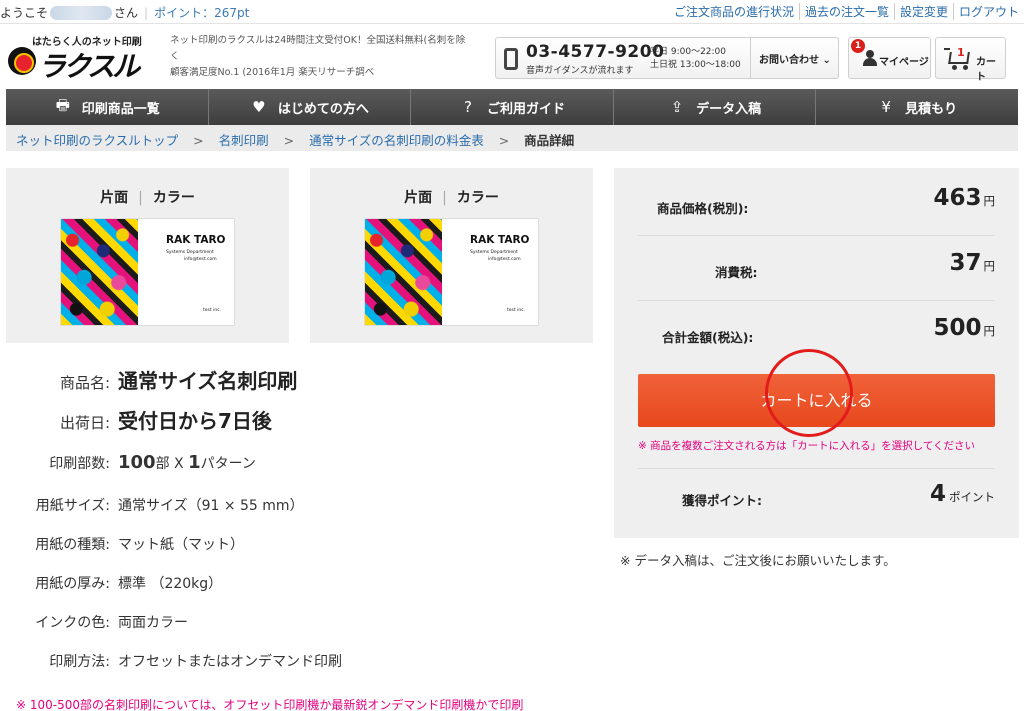 The width and height of the screenshot is (1024, 711). Describe the element at coordinates (846, 11) in the screenshot. I see `order-history-link: 過去の注文一覧` at that location.